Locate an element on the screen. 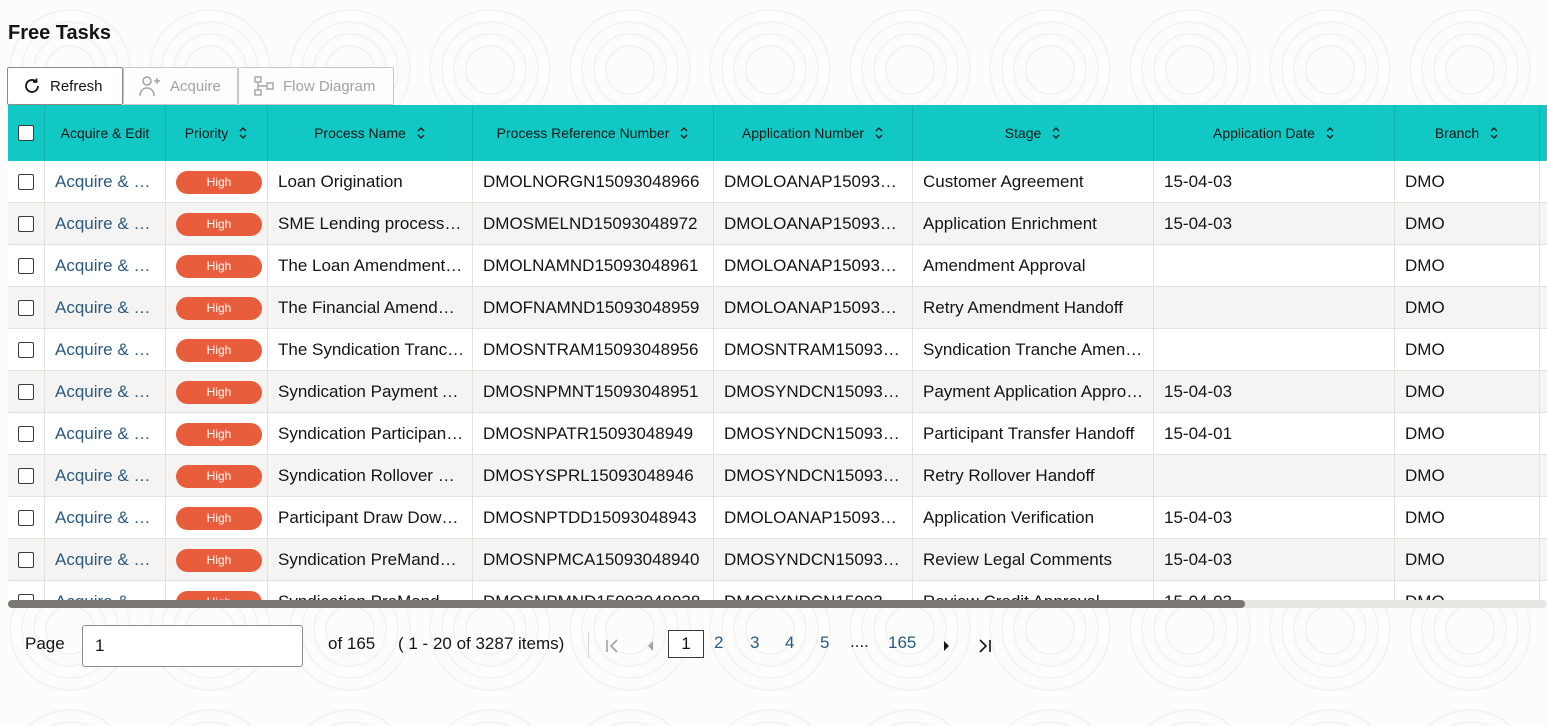 This screenshot has width=1547, height=726. header-process-reference-number: Process Reference Number is located at coordinates (593, 133).